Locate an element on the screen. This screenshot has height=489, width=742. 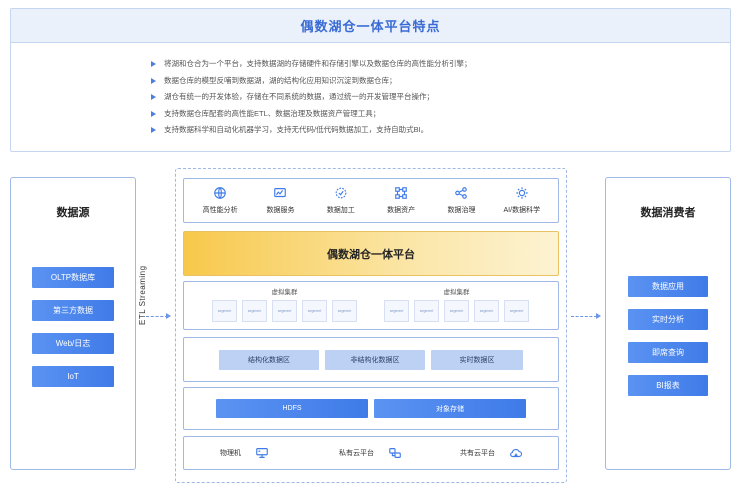
capability-data-governance: 数据治理 is located at coordinates (461, 200).